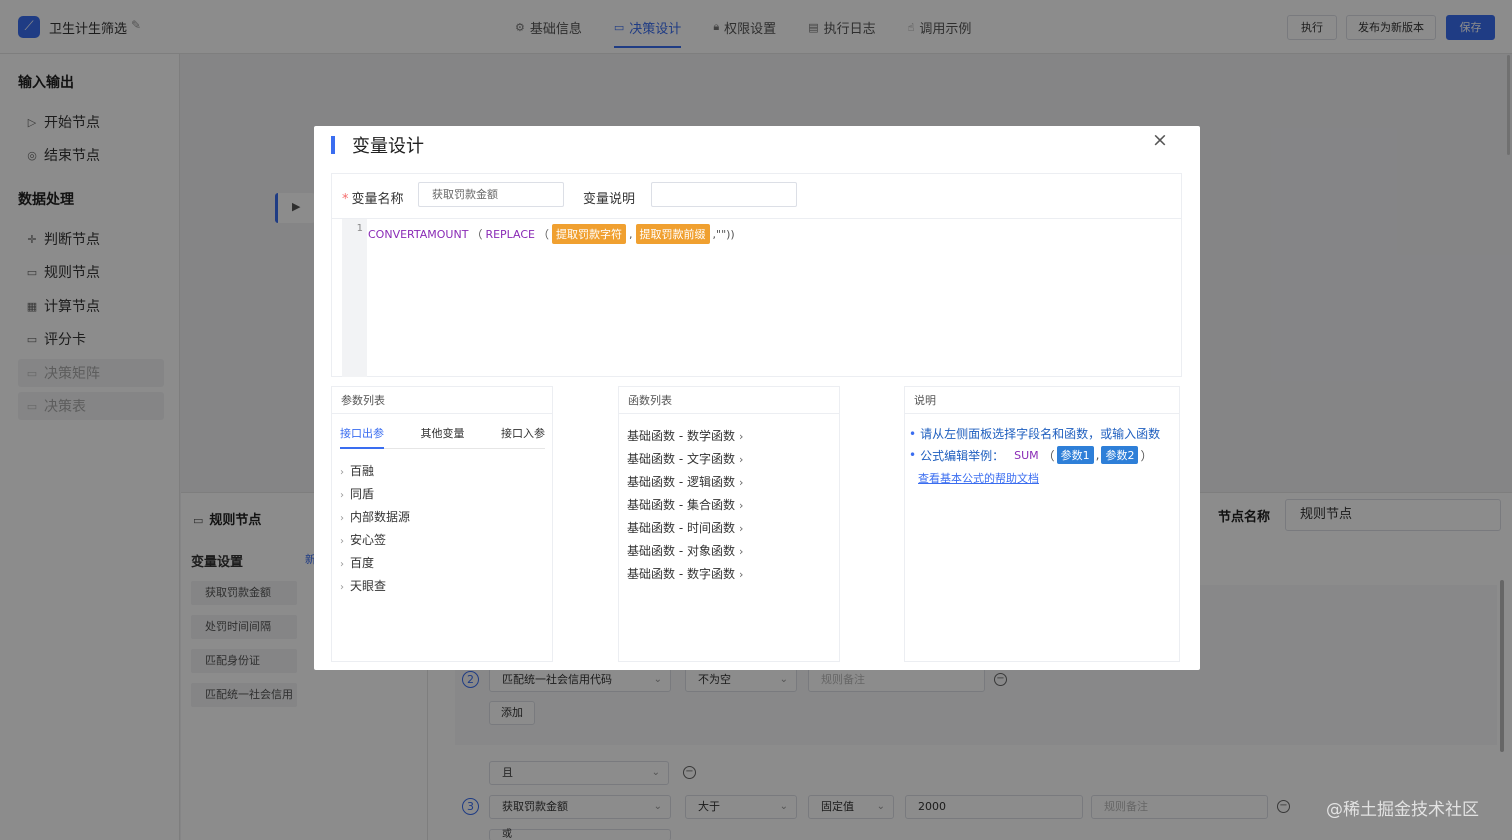  Describe the element at coordinates (729, 400) in the screenshot. I see `panel-title: 函数列表` at that location.